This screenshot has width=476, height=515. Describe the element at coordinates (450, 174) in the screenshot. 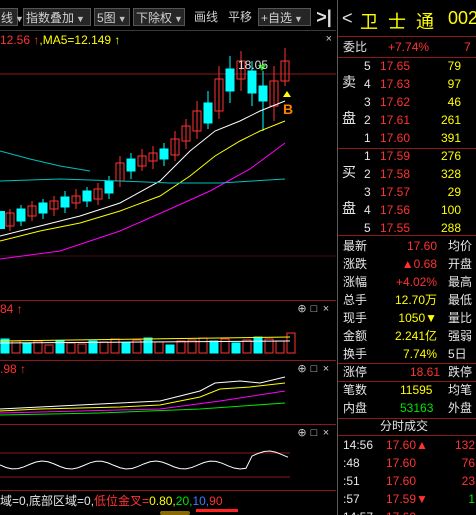

I see `buy-level-volume: 328` at that location.